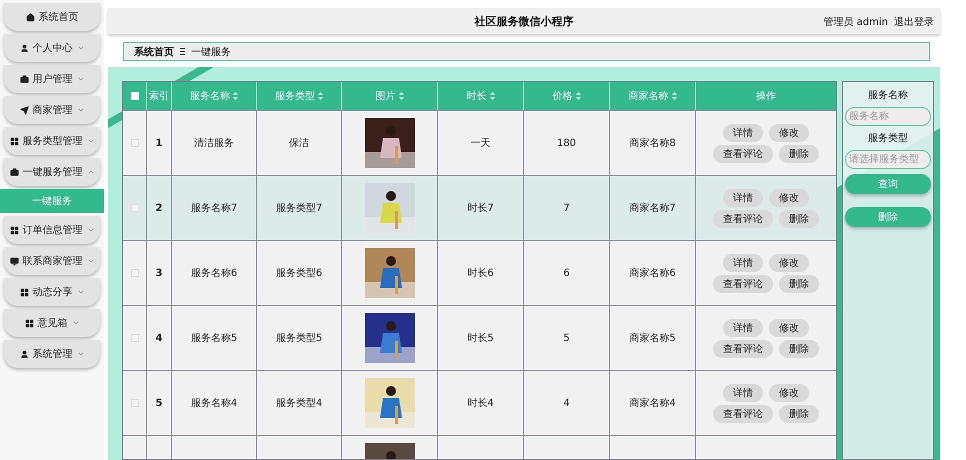 The height and width of the screenshot is (460, 966). Describe the element at coordinates (652, 143) in the screenshot. I see `table-cell-text: 商家名称8` at that location.